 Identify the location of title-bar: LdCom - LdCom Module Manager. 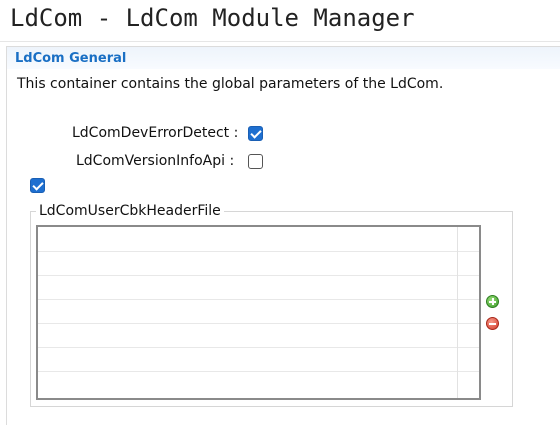
(280, 21).